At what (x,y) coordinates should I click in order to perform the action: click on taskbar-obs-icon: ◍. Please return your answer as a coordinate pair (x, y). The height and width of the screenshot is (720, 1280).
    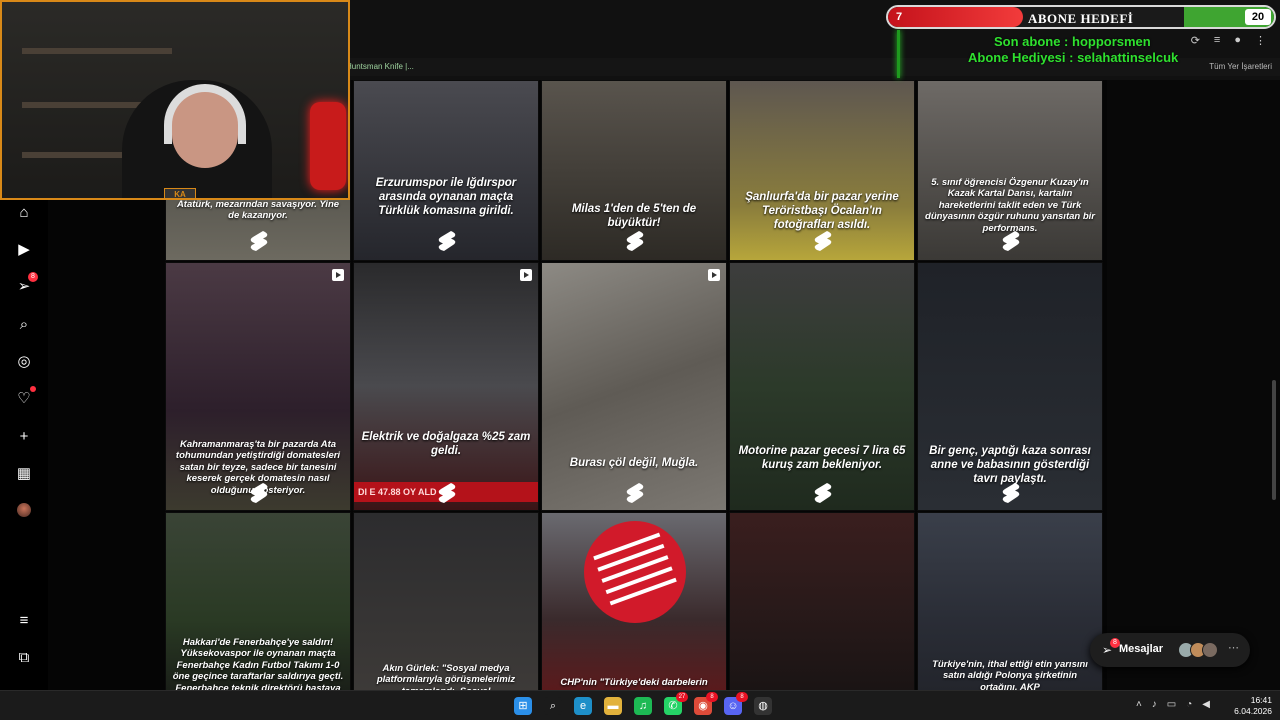
    Looking at the image, I should click on (763, 706).